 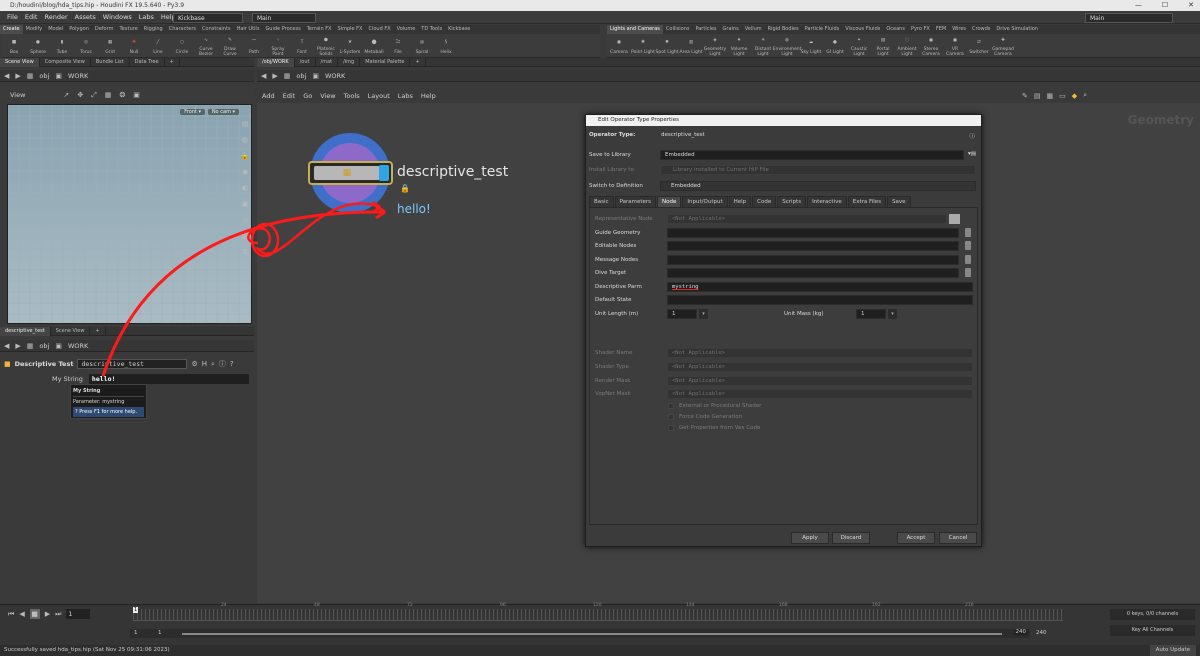 What do you see at coordinates (598, 614) in the screenshot?
I see `timeline-scrubber: 1` at bounding box center [598, 614].